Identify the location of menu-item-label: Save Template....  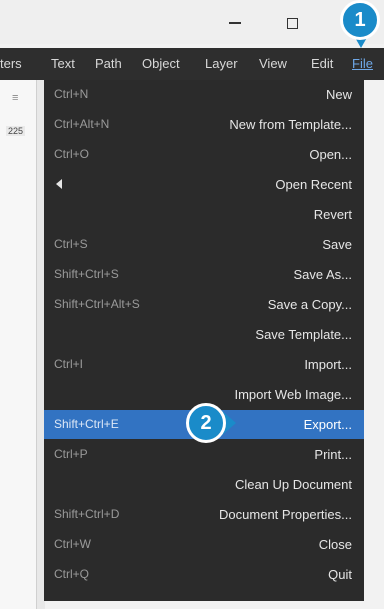
(303, 334).